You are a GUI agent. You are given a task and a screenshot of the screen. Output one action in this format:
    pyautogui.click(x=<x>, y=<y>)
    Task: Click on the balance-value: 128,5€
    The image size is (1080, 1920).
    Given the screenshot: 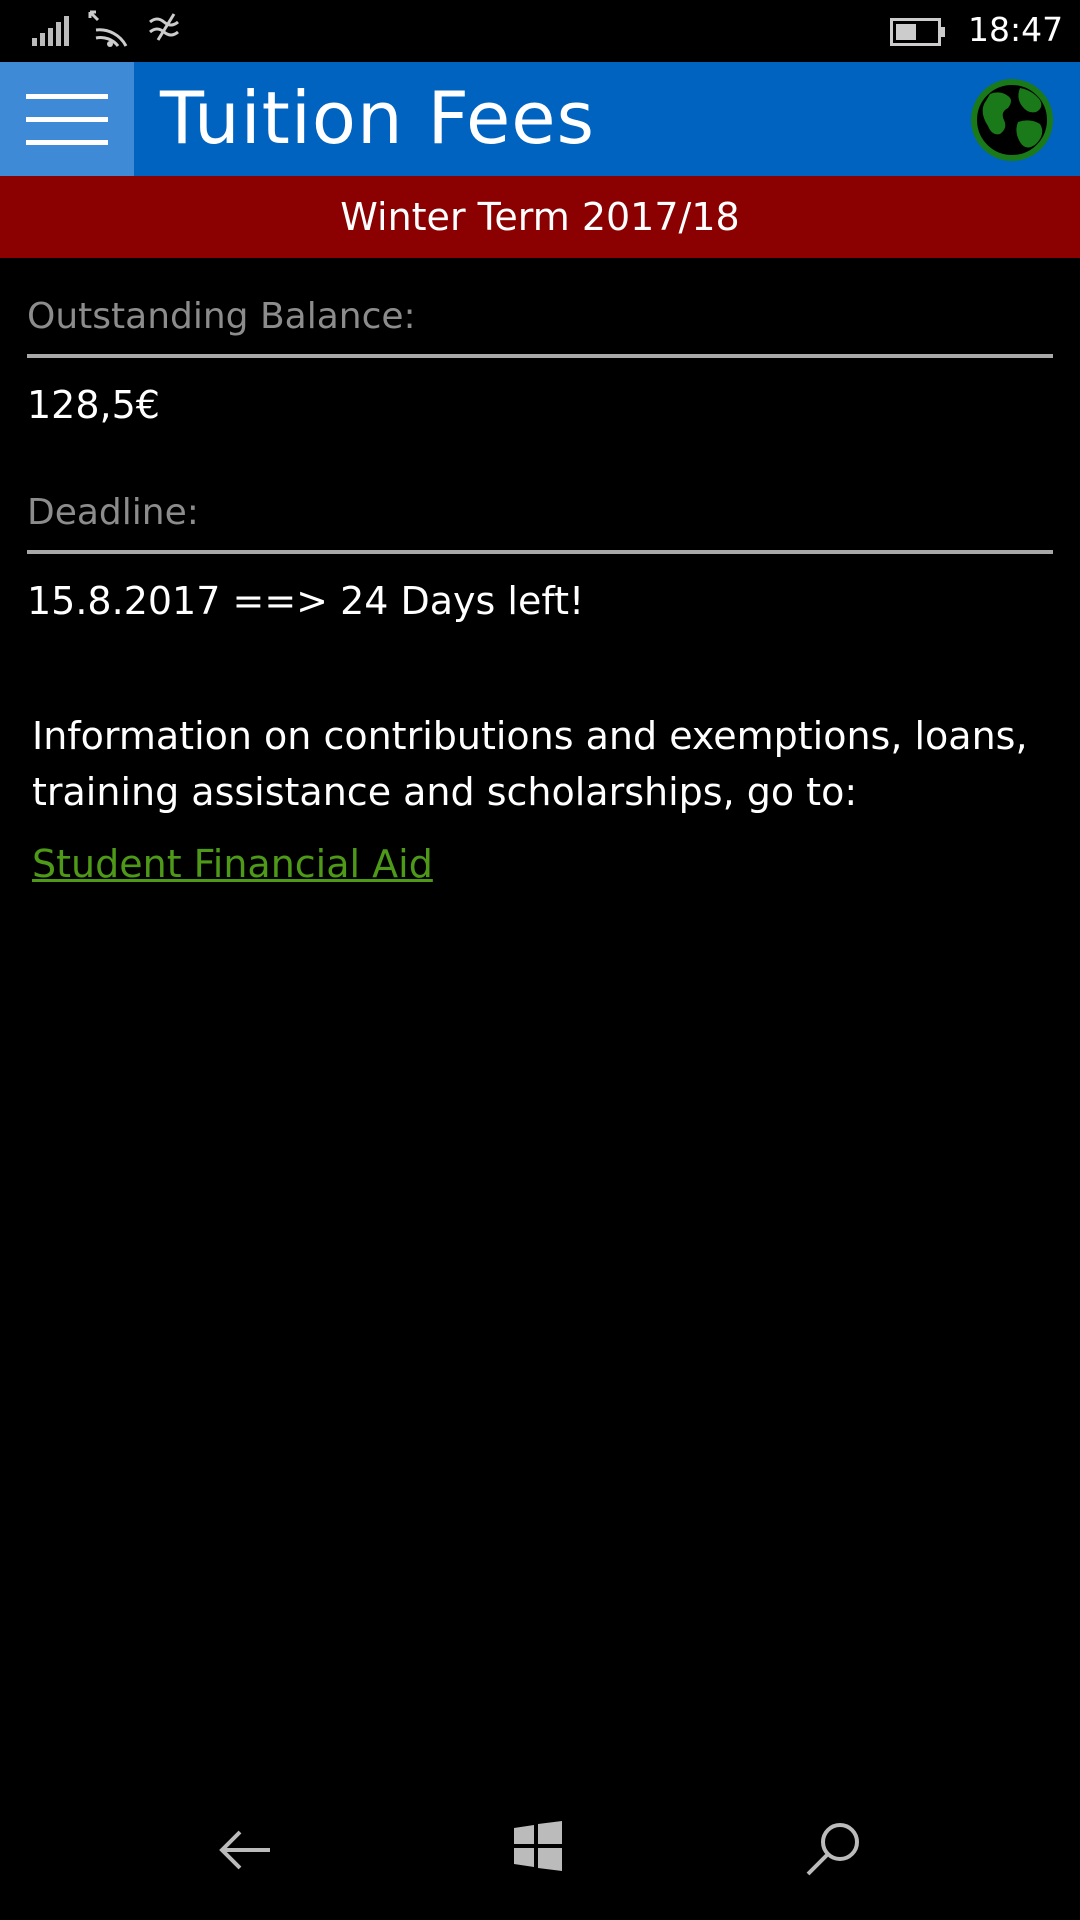 What is the action you would take?
    pyautogui.click(x=93, y=405)
    